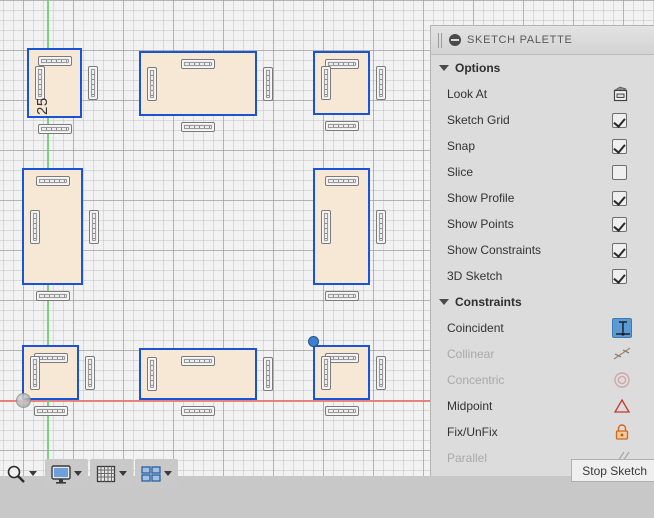 The width and height of the screenshot is (654, 518). I want to click on palette-row-look-at: Look At, so click(542, 94).